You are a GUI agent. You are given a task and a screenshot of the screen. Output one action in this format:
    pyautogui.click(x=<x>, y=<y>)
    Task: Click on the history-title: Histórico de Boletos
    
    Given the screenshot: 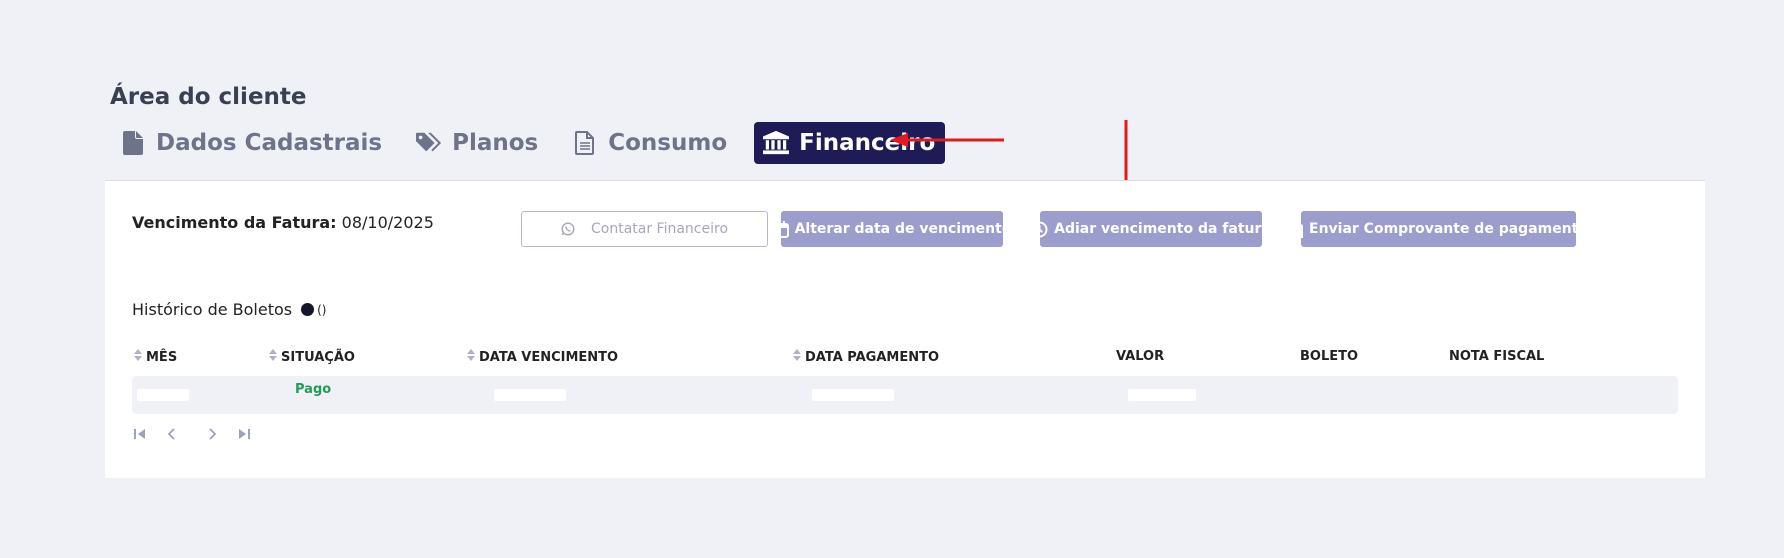 What is the action you would take?
    pyautogui.click(x=212, y=309)
    